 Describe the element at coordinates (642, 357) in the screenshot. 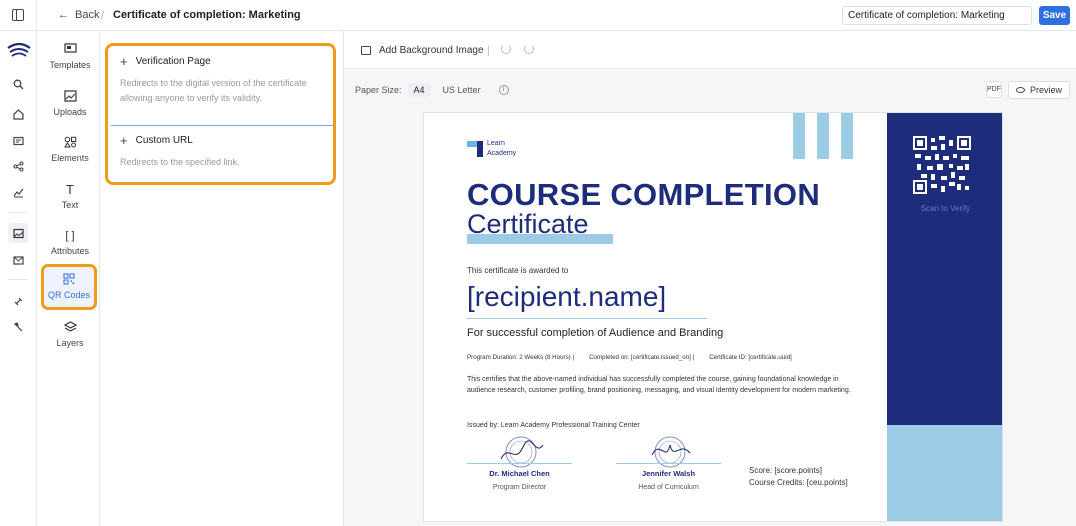

I see `meta-completed: Completed on: [certificate.issued_on] |` at that location.